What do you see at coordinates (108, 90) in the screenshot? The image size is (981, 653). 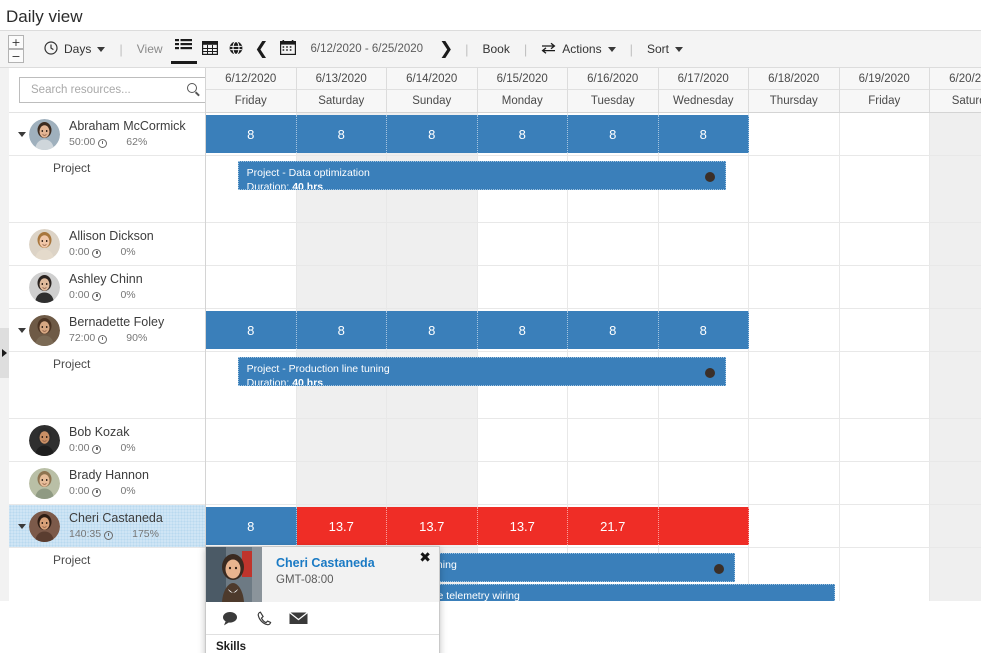 I see `search-input` at bounding box center [108, 90].